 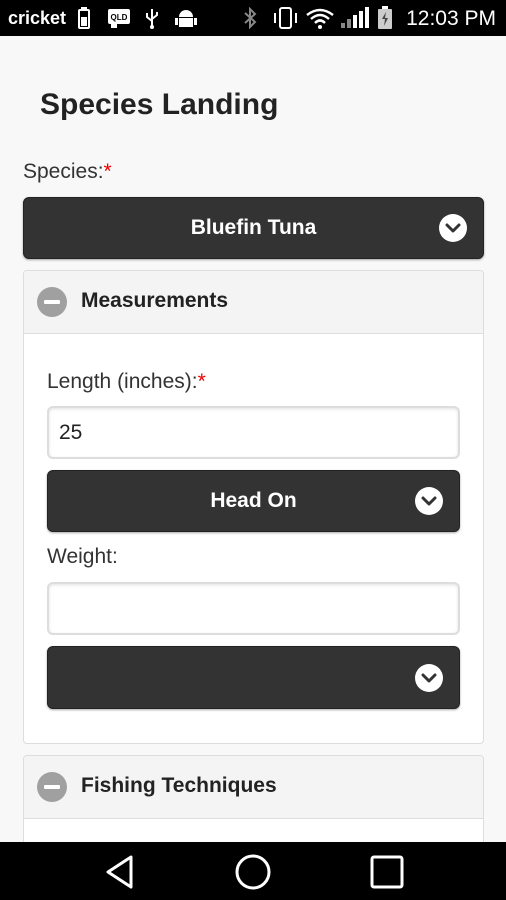 What do you see at coordinates (253, 302) in the screenshot?
I see `measurements-panel-header: Measurements` at bounding box center [253, 302].